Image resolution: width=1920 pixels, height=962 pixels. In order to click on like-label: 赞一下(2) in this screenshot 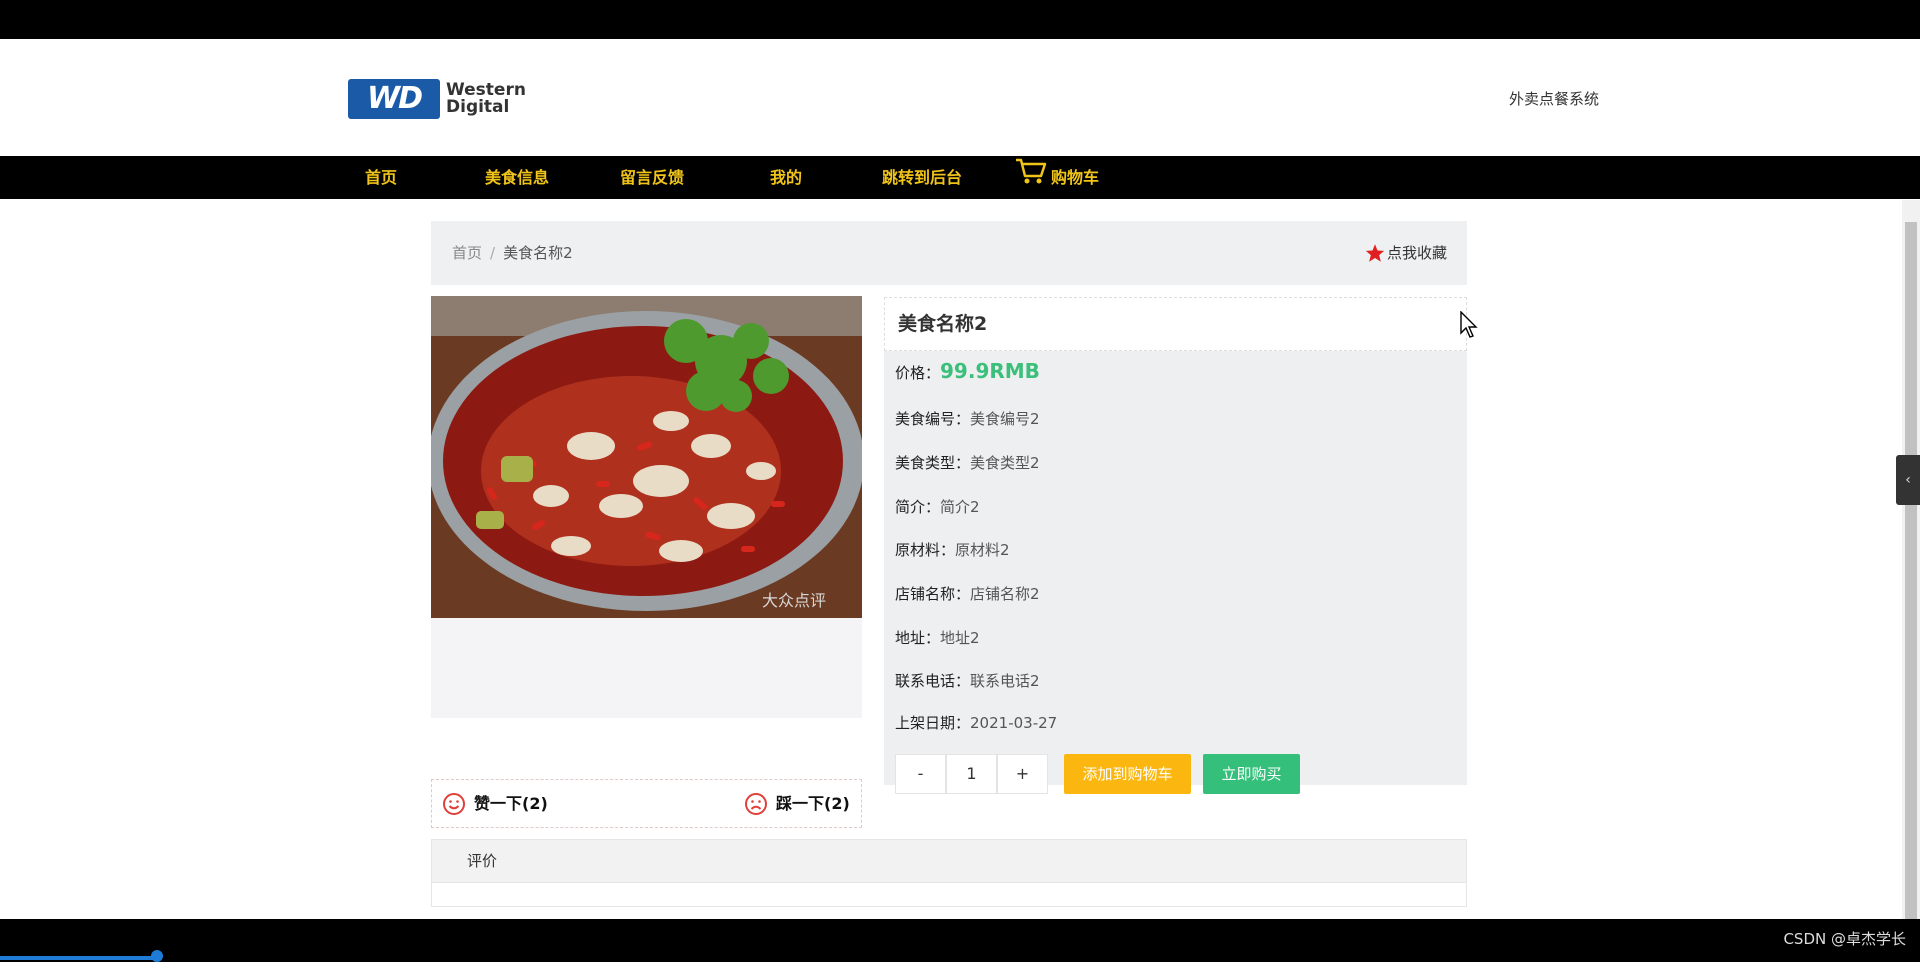, I will do `click(511, 803)`.